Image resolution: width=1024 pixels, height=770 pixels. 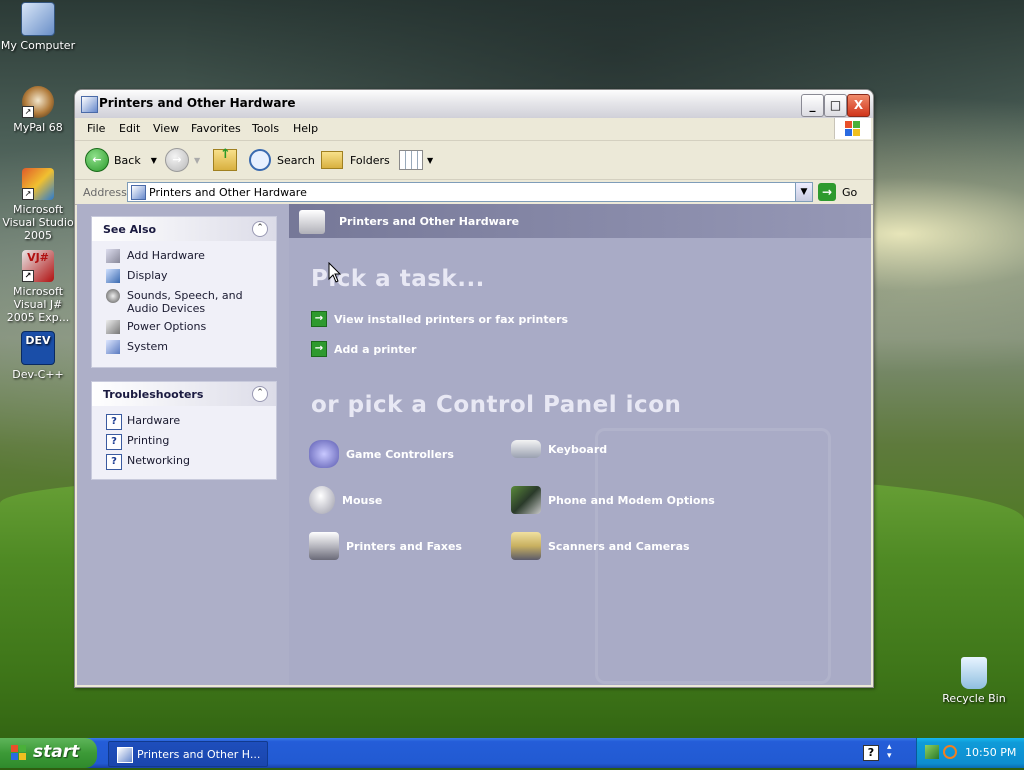 What do you see at coordinates (526, 546) in the screenshot?
I see `scanner-camera-icon` at bounding box center [526, 546].